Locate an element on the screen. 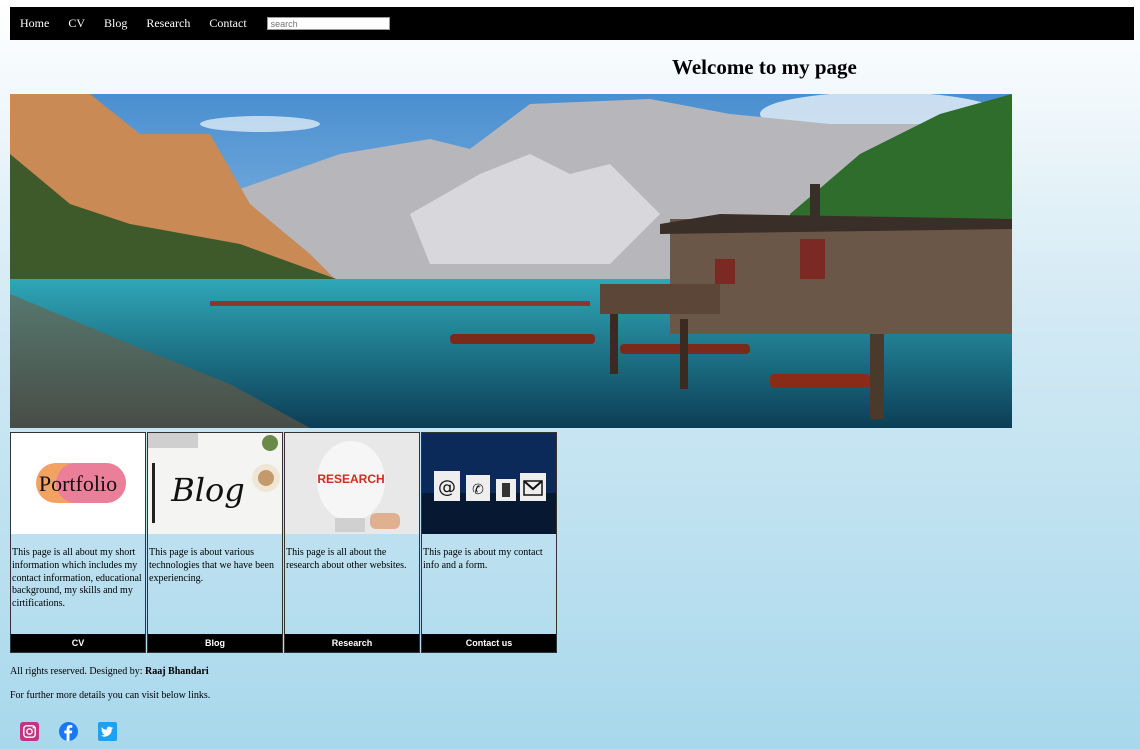 The height and width of the screenshot is (749, 1140). nav-home: Home is located at coordinates (34, 23).